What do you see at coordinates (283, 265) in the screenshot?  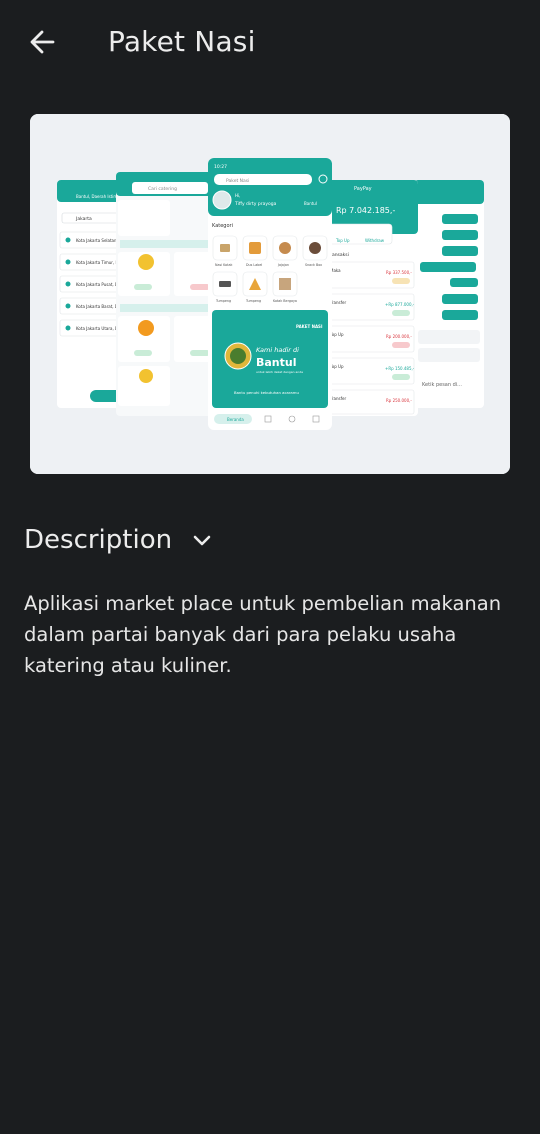 I see `category-label: Jajajan` at bounding box center [283, 265].